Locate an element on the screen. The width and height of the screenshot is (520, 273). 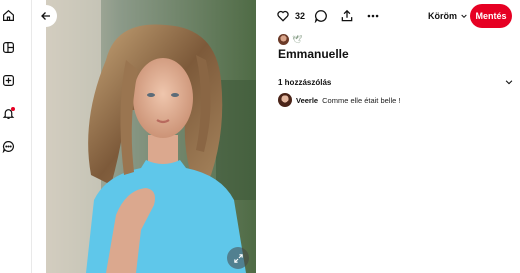
like-button: 32 is located at coordinates (290, 16).